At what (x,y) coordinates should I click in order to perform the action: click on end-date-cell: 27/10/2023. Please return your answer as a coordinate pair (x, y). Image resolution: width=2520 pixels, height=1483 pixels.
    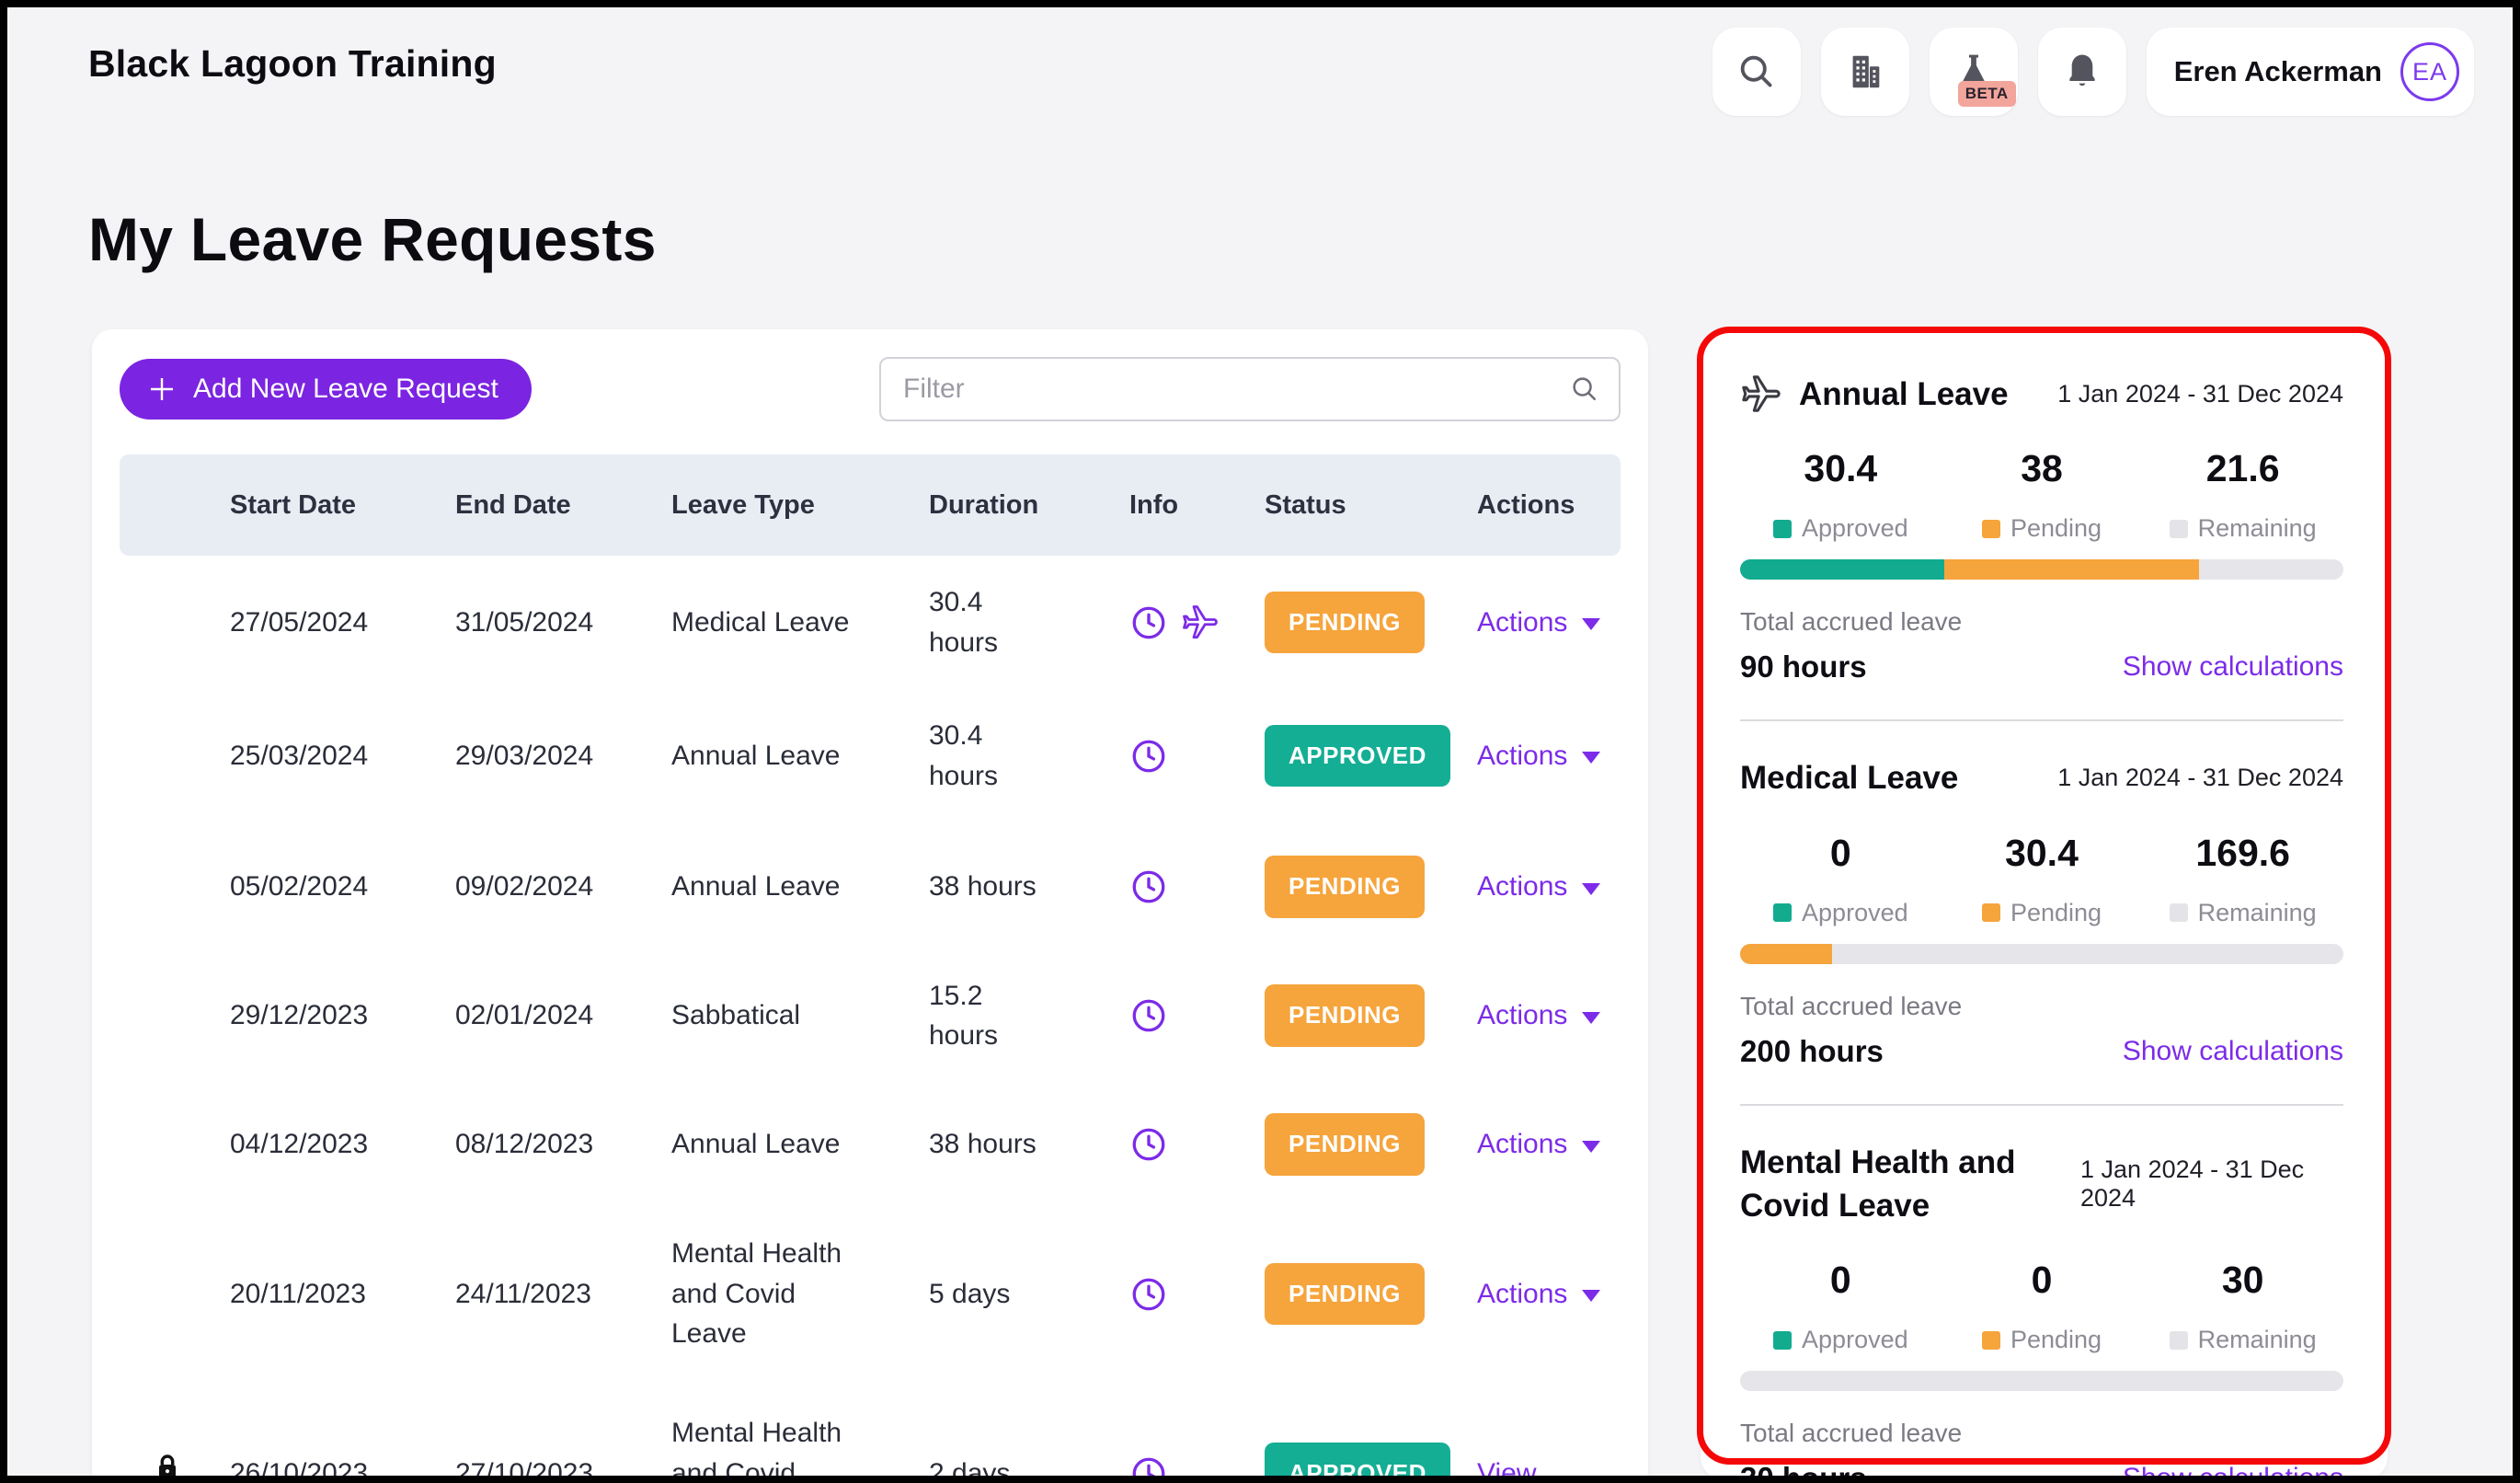
    Looking at the image, I should click on (524, 1470).